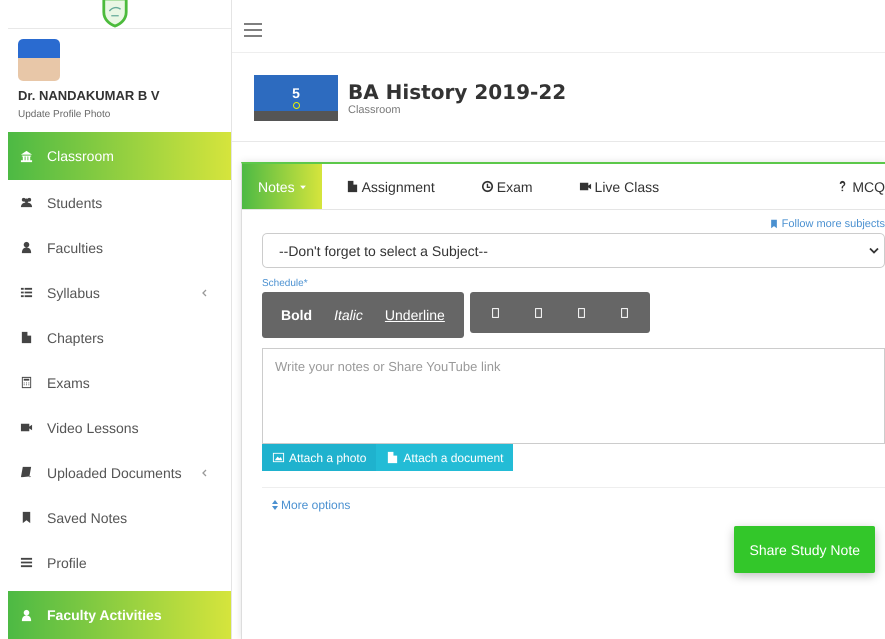  What do you see at coordinates (296, 93) in the screenshot?
I see `semester-number: 5` at bounding box center [296, 93].